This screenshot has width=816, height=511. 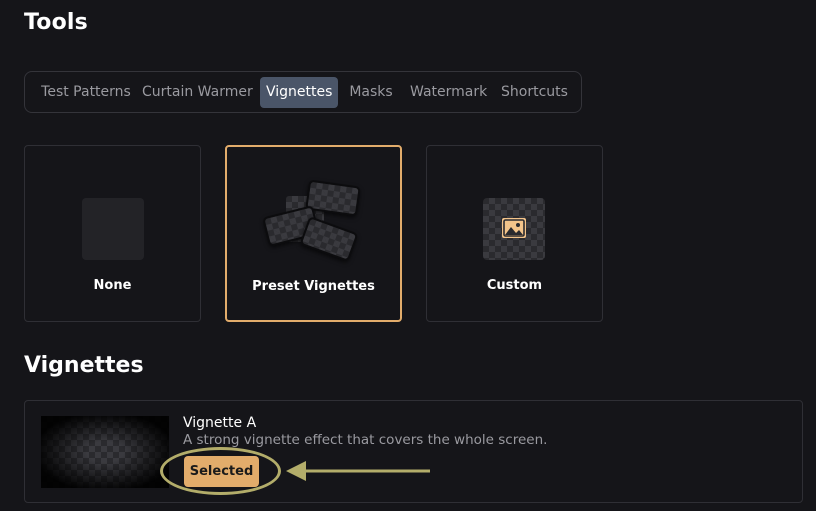 What do you see at coordinates (86, 92) in the screenshot?
I see `tab-test-patterns: Test Patterns` at bounding box center [86, 92].